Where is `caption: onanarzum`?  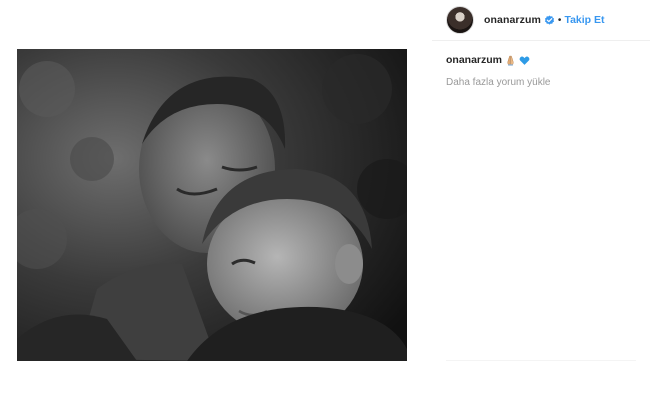 caption: onanarzum is located at coordinates (546, 60).